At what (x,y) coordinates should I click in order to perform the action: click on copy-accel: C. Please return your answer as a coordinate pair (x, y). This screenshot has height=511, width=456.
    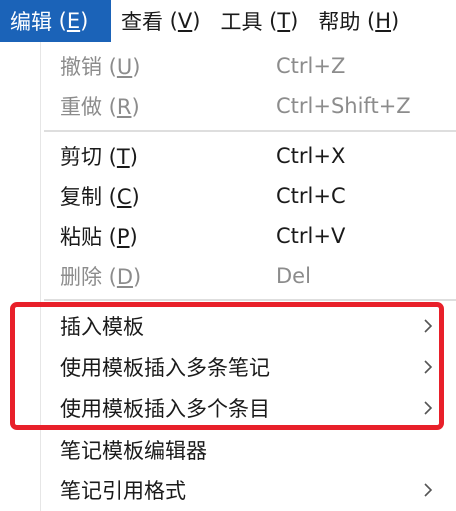
    Looking at the image, I should click on (124, 197).